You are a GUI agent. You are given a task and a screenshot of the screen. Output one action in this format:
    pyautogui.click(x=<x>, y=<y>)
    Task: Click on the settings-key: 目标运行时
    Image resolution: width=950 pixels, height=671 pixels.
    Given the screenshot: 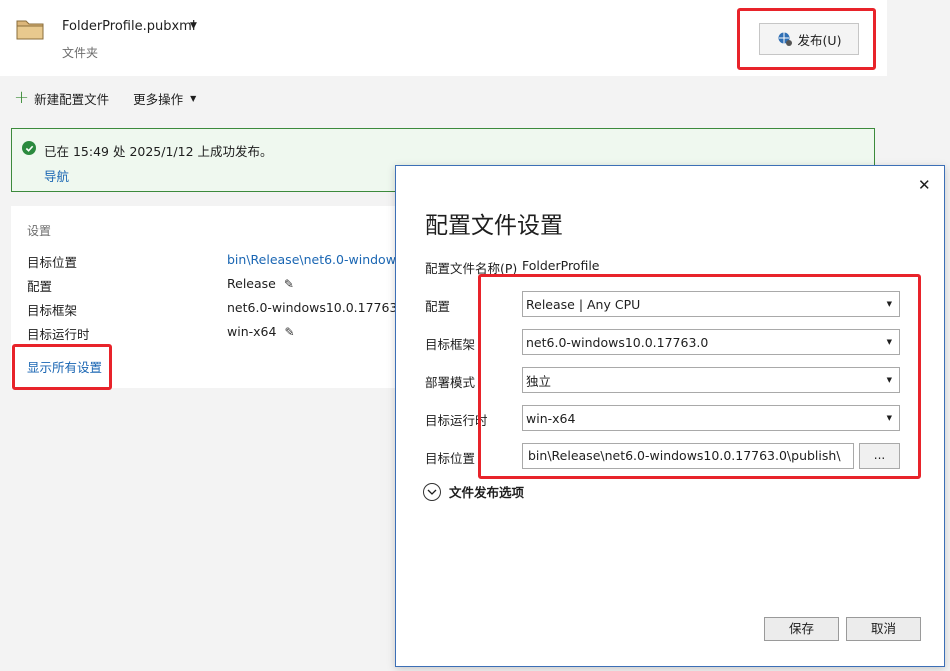 What is the action you would take?
    pyautogui.click(x=58, y=334)
    